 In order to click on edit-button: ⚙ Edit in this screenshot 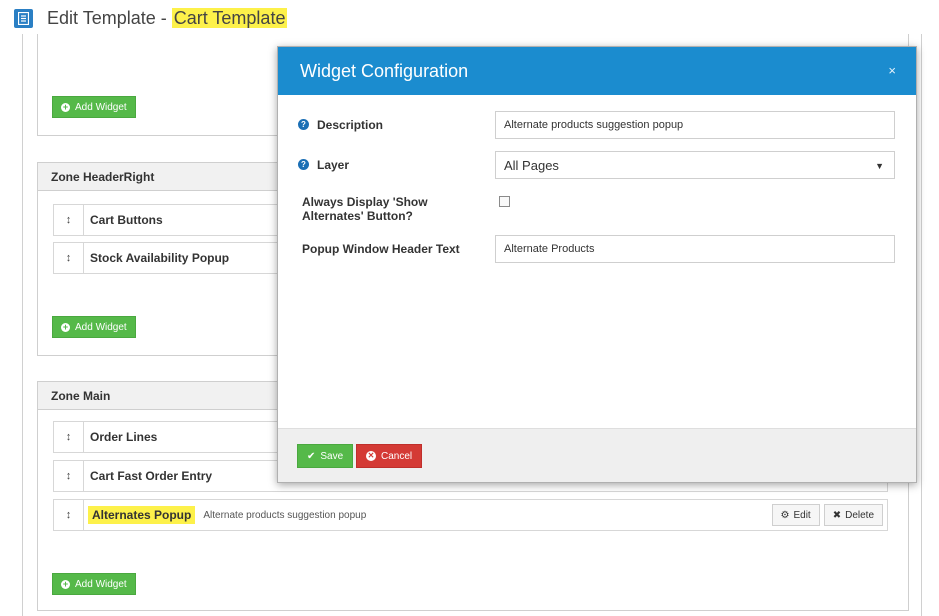, I will do `click(795, 515)`.